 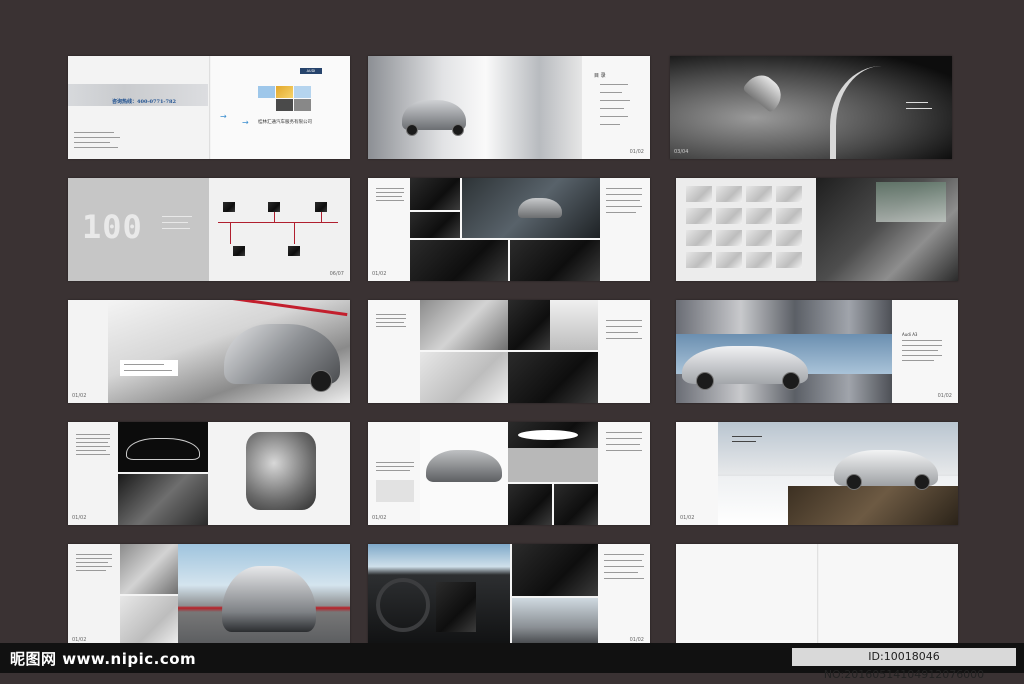 I want to click on caption-box, so click(x=149, y=368).